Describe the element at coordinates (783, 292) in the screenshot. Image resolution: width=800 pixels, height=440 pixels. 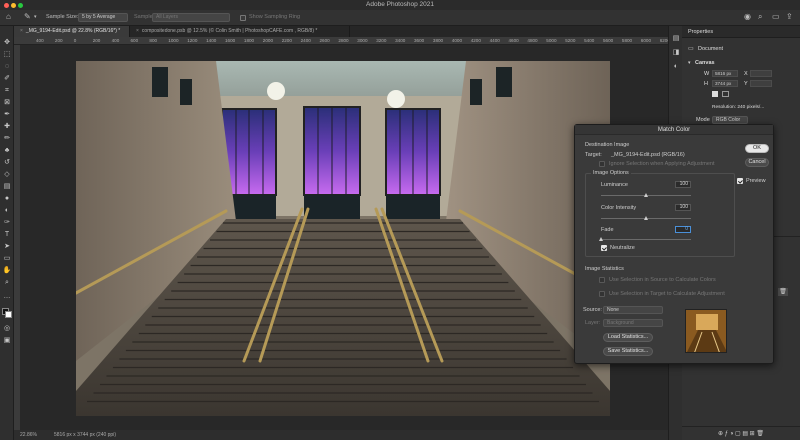
I see `trash-icon: 🗑` at that location.